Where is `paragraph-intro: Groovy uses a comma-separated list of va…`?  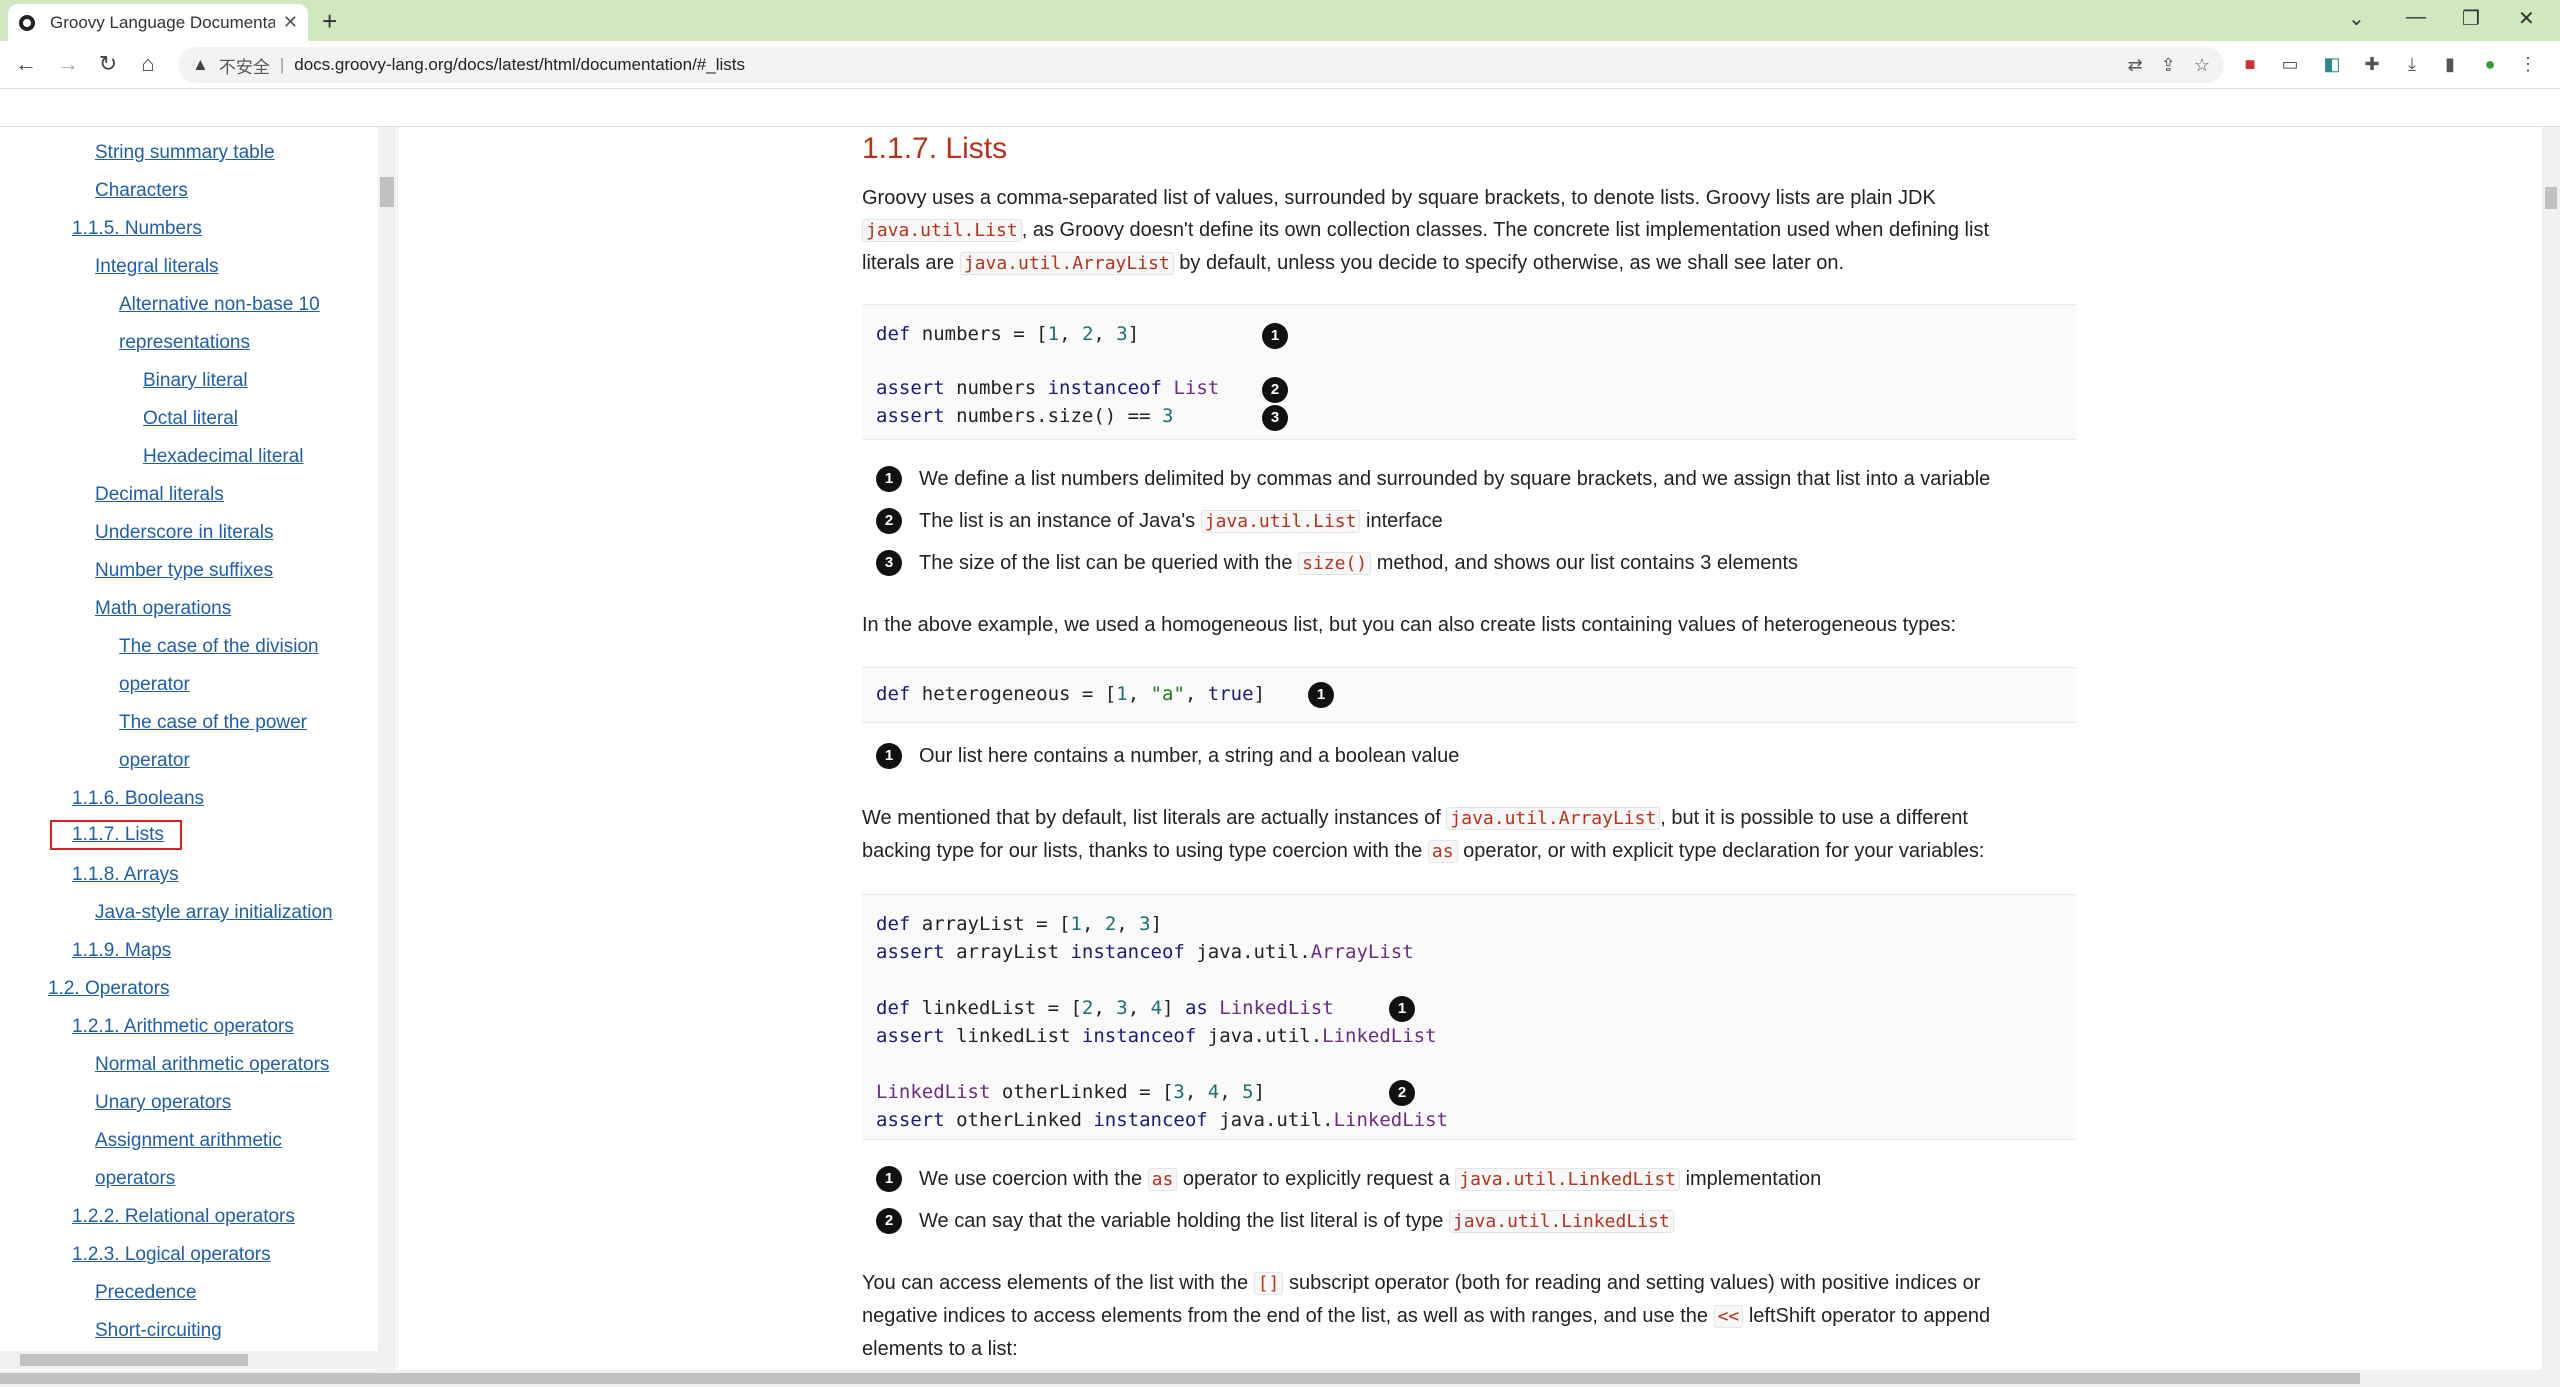
paragraph-intro: Groovy uses a comma-separated list of va… is located at coordinates (1426, 231).